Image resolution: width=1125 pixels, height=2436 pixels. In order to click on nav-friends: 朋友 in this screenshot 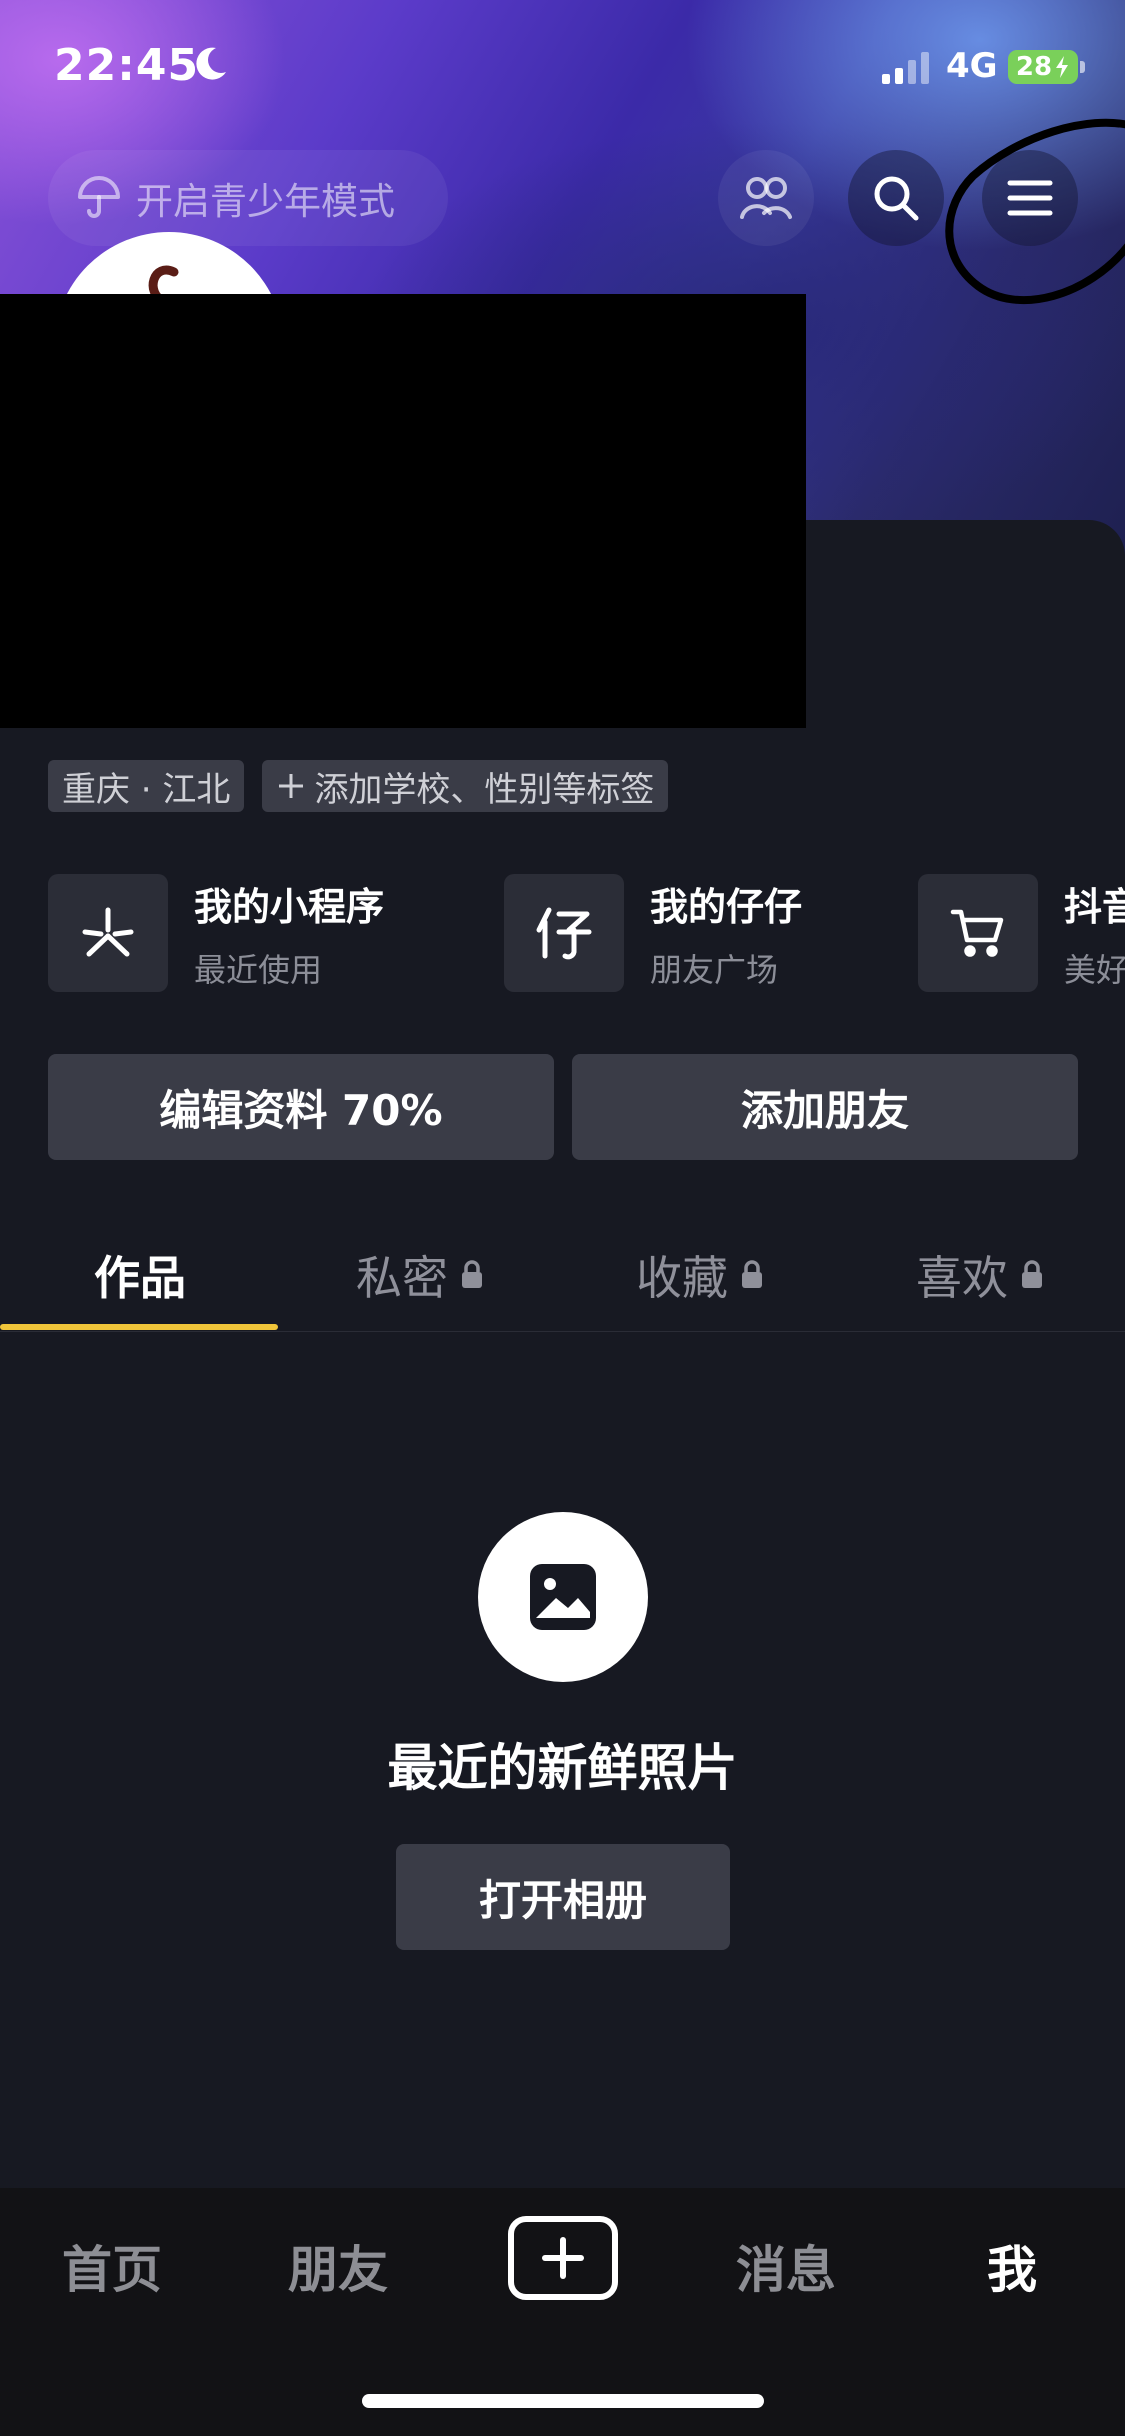, I will do `click(338, 2266)`.